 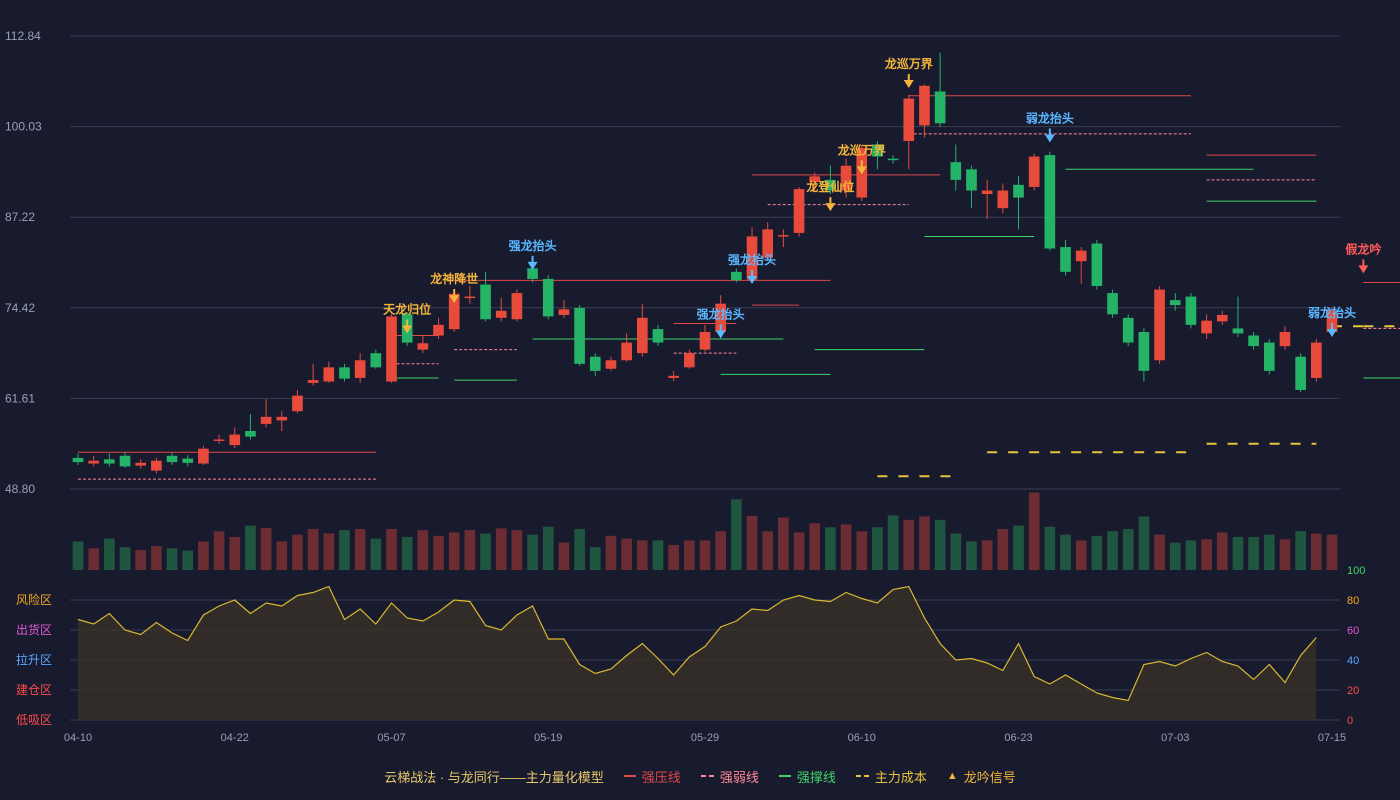 I want to click on osc-tick-label: 60, so click(x=1353, y=631).